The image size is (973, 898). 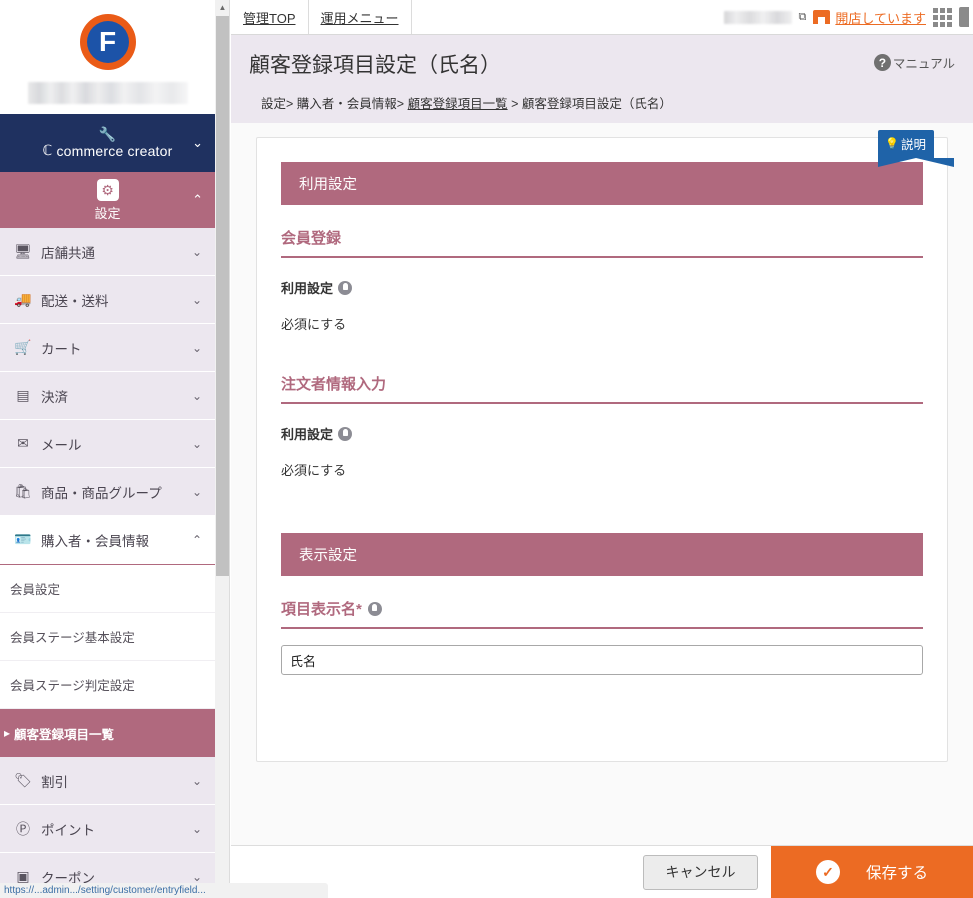 I want to click on sidebar-item-label: ポイント, so click(x=68, y=830).